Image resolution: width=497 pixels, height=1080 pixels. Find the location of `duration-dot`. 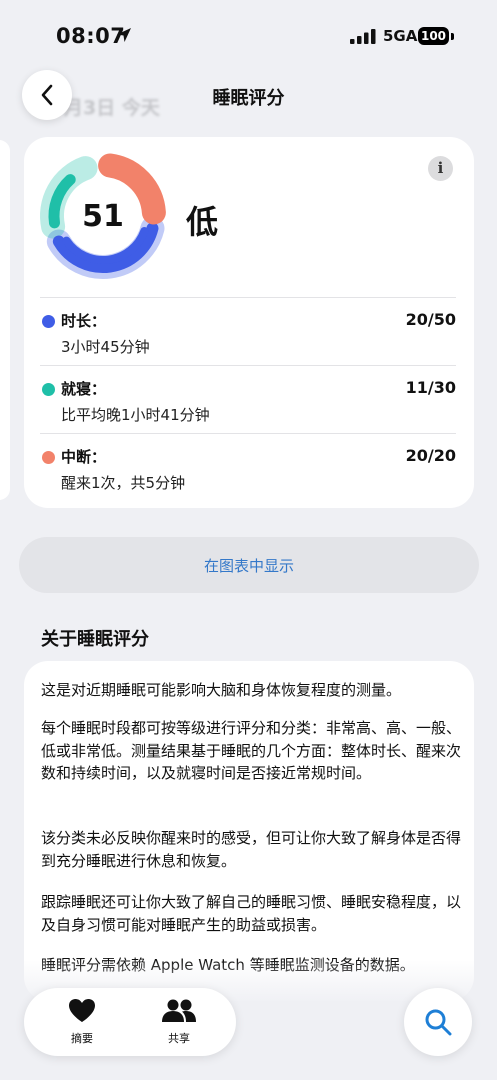

duration-dot is located at coordinates (48, 321).